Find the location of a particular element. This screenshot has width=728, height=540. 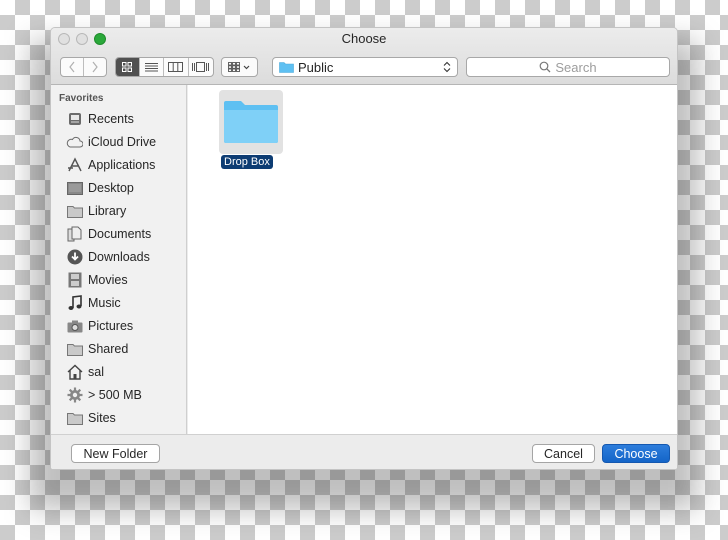

sidebar-item-documents: Documents is located at coordinates (108, 234).